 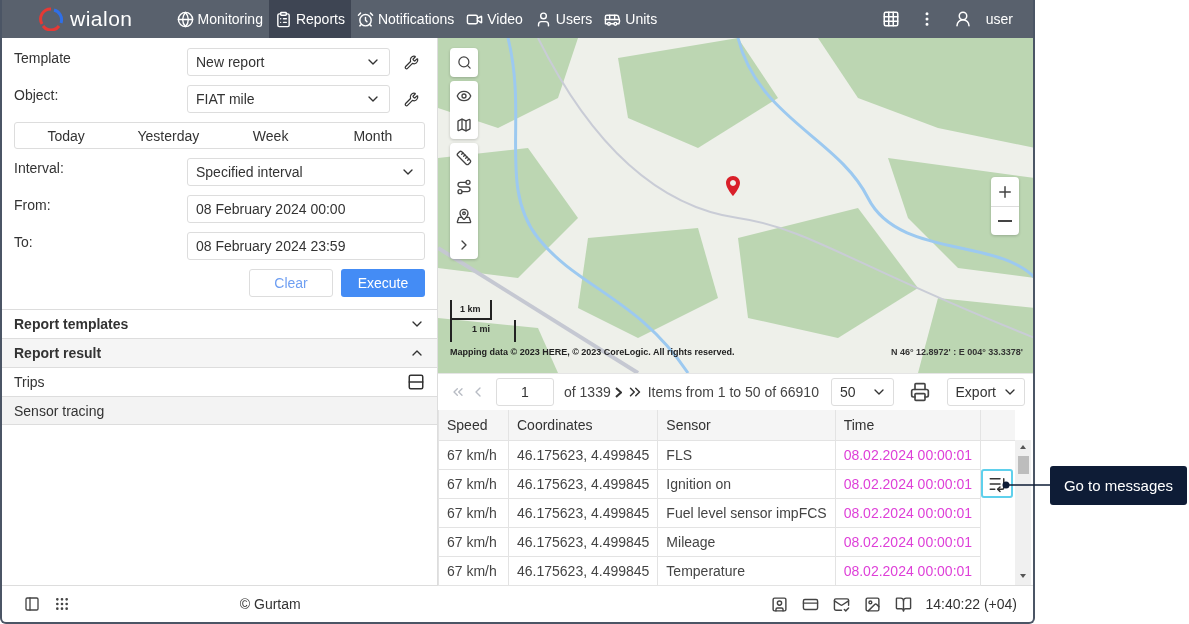 I want to click on logo-text: wialon, so click(x=101, y=19).